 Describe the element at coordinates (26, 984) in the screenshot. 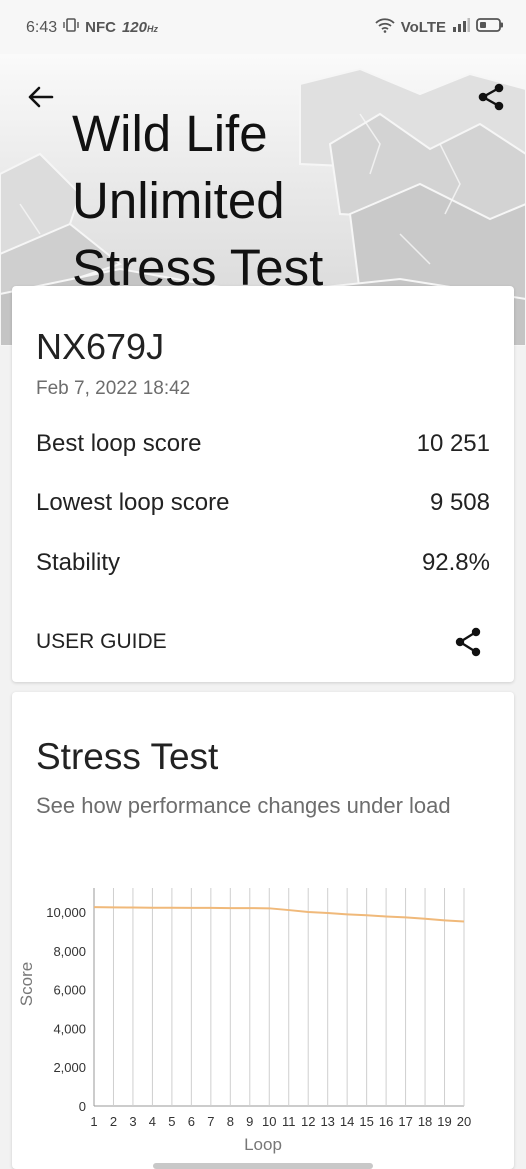

I see `y-axis-label: Score` at that location.